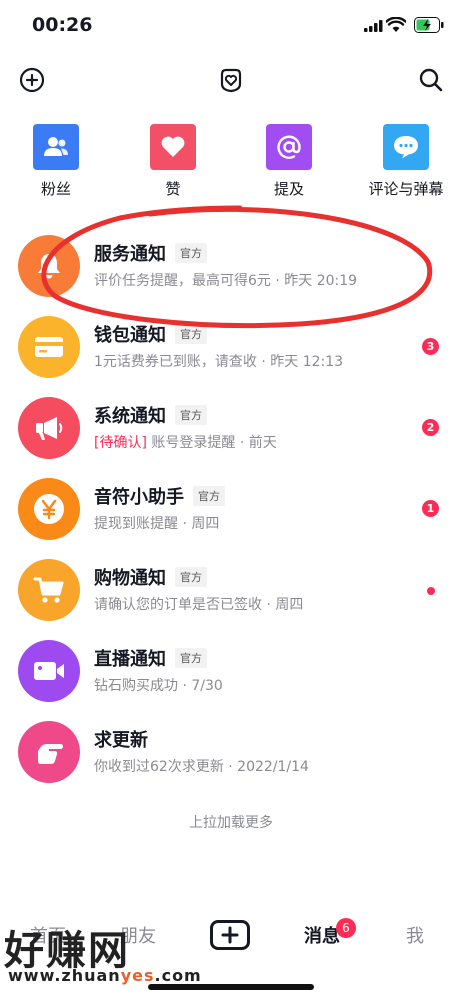 This screenshot has width=462, height=1000. I want to click on list-item-shopping: 购物通知 官方 请确认您的订单是否已签收 · 周四, so click(231, 590).